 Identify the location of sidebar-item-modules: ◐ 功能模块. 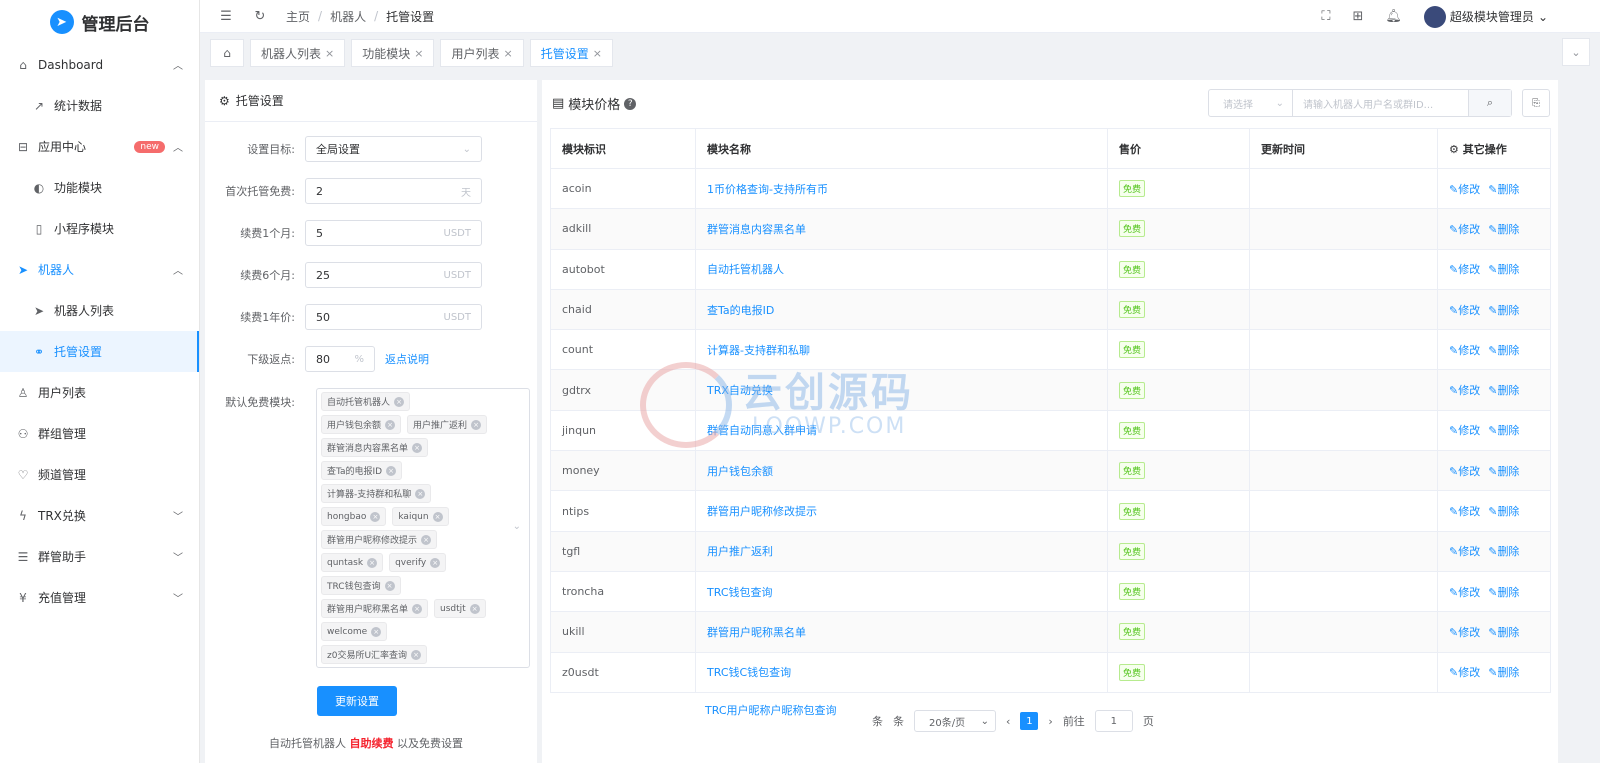
(99, 187).